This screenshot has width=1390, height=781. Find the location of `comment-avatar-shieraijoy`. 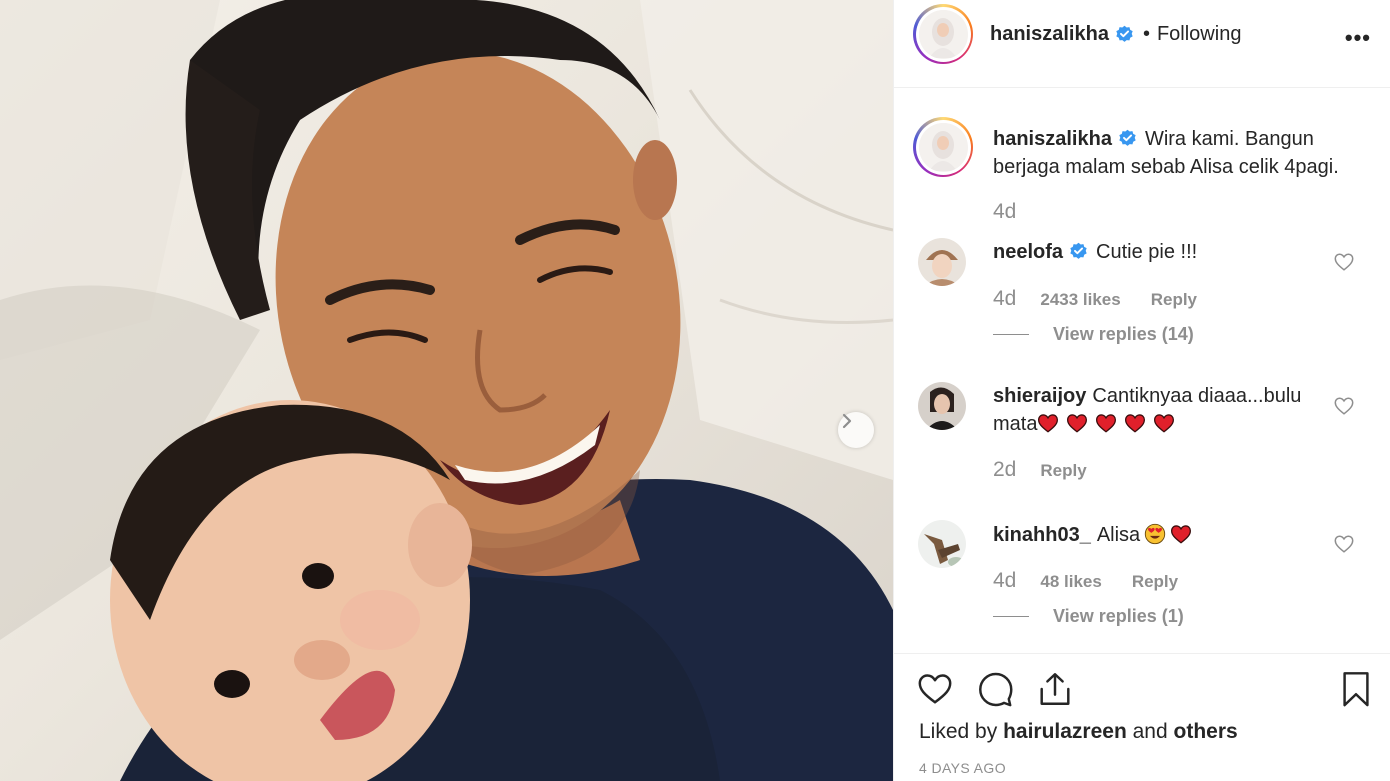

comment-avatar-shieraijoy is located at coordinates (942, 406).